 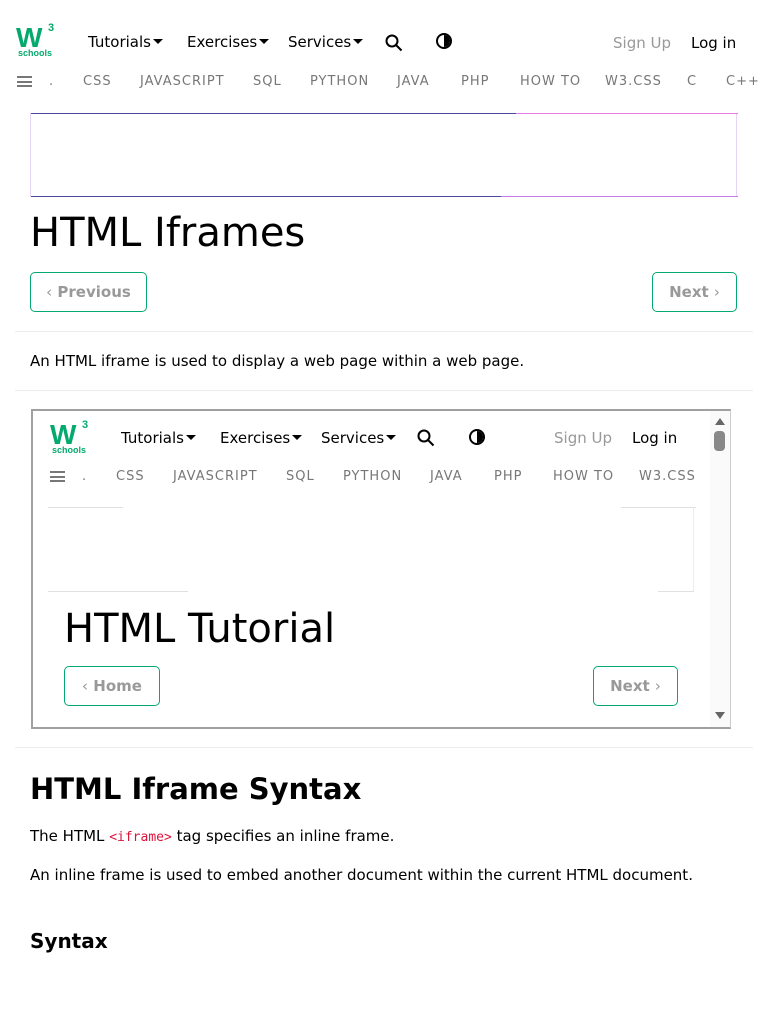 What do you see at coordinates (182, 81) in the screenshot?
I see `topic-javascript: JAVASCRIPT` at bounding box center [182, 81].